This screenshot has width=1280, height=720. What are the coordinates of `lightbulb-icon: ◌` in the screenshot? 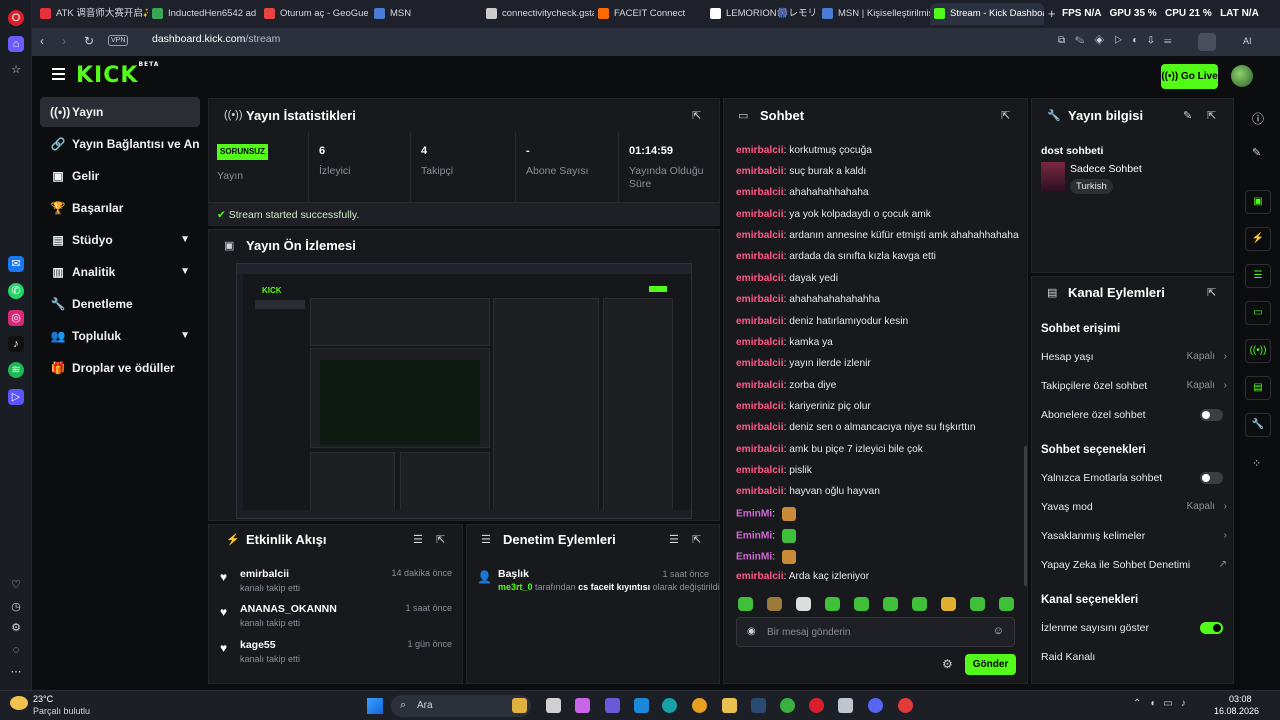 It's located at (16, 650).